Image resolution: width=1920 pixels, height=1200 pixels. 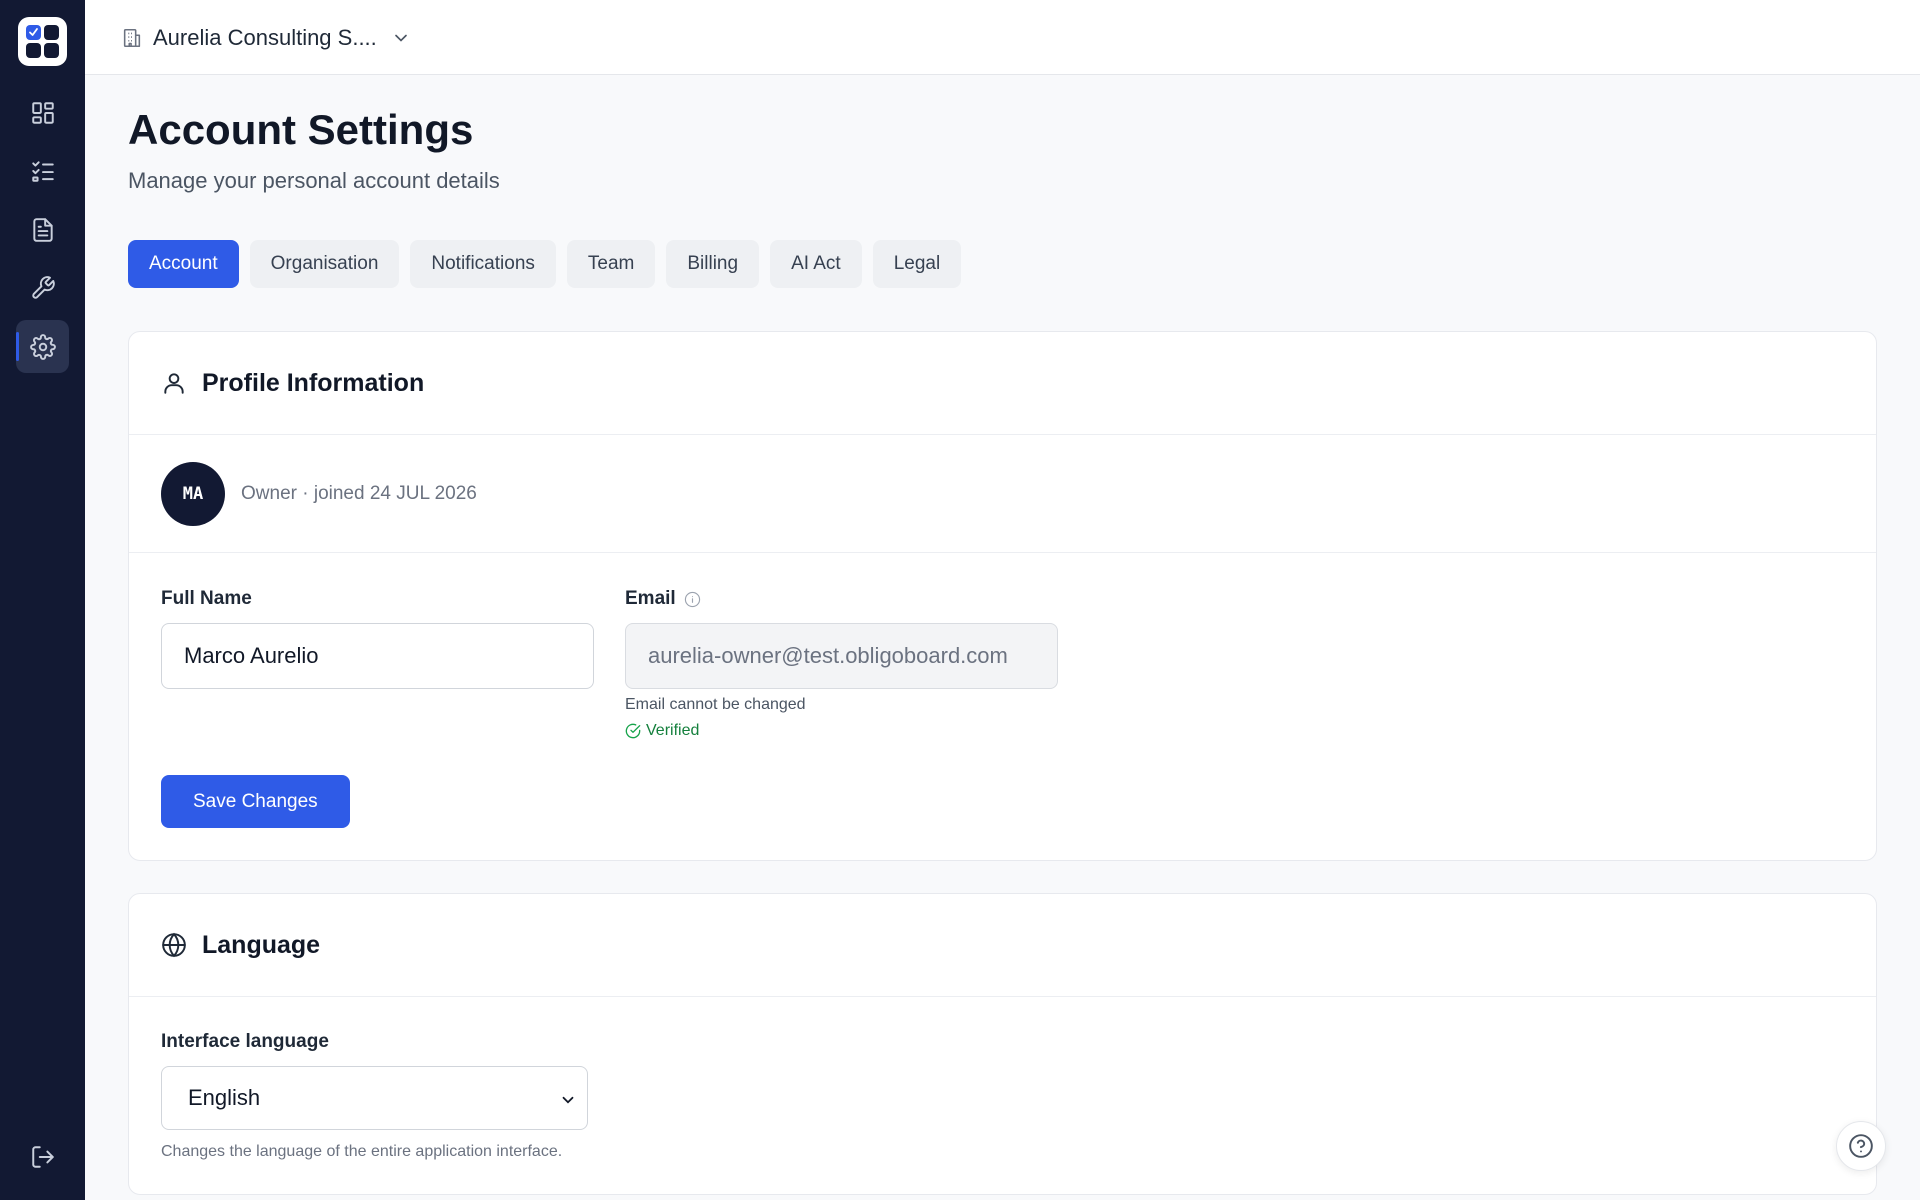 I want to click on tab-ai-act: AI Act, so click(x=816, y=264).